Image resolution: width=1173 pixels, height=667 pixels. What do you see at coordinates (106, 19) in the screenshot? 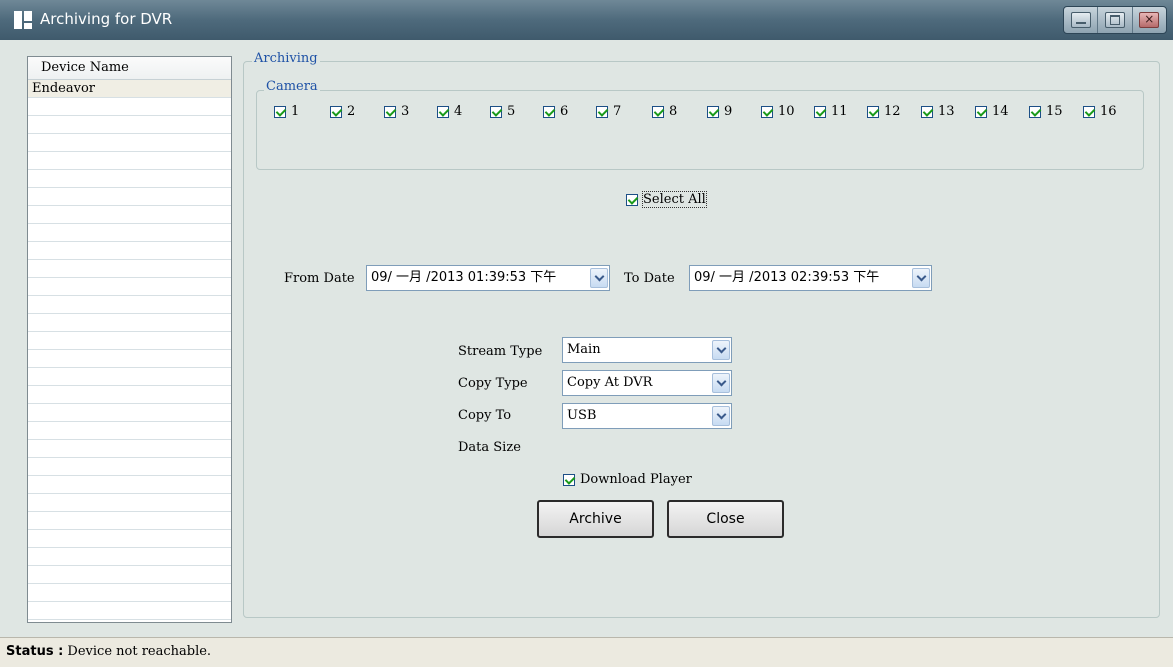
I see `window-title: Archiving for DVR` at bounding box center [106, 19].